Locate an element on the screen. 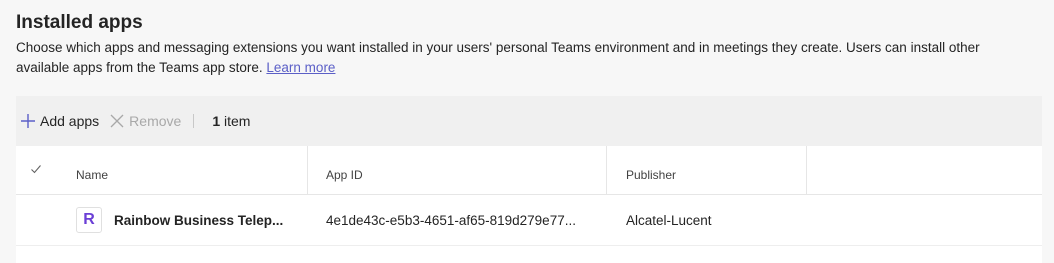  remove-button: Remove is located at coordinates (145, 121).